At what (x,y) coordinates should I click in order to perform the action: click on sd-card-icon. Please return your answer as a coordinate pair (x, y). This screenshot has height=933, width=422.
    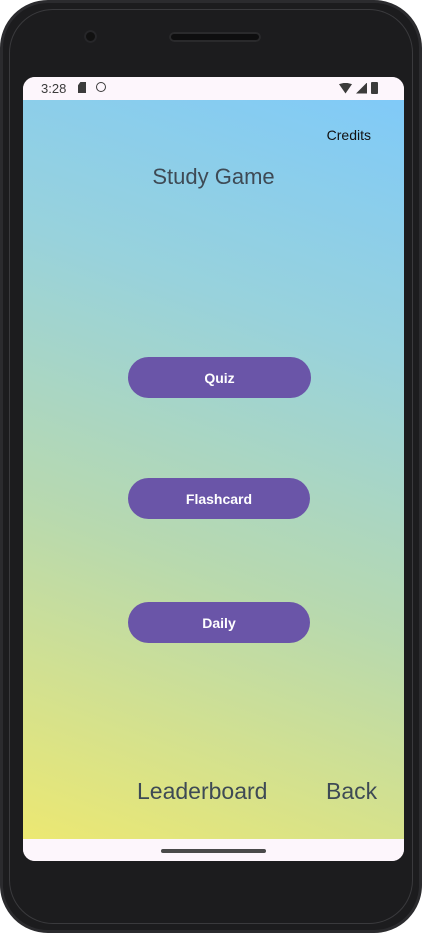
    Looking at the image, I should click on (82, 87).